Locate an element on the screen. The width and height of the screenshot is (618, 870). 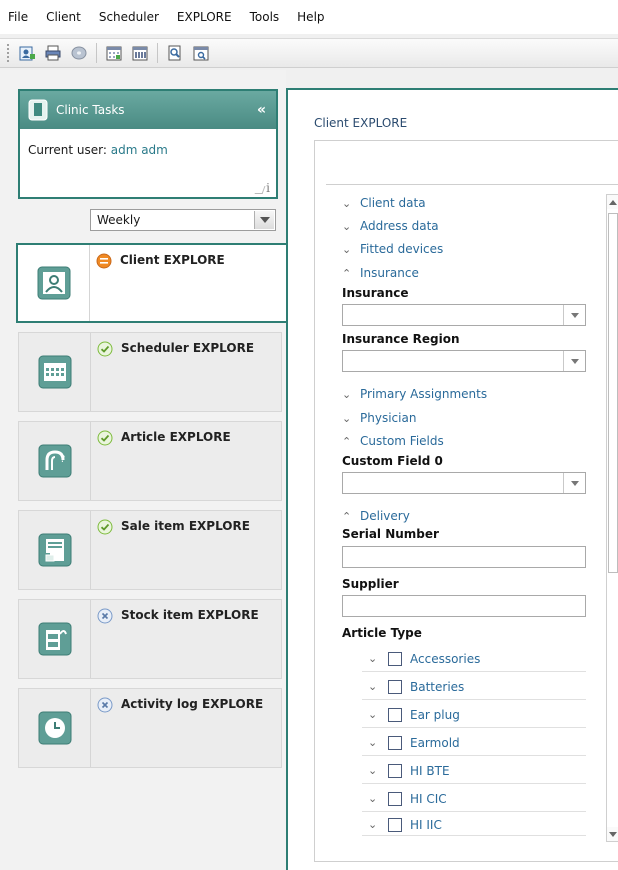
current-user-label: Current user: is located at coordinates (67, 150).